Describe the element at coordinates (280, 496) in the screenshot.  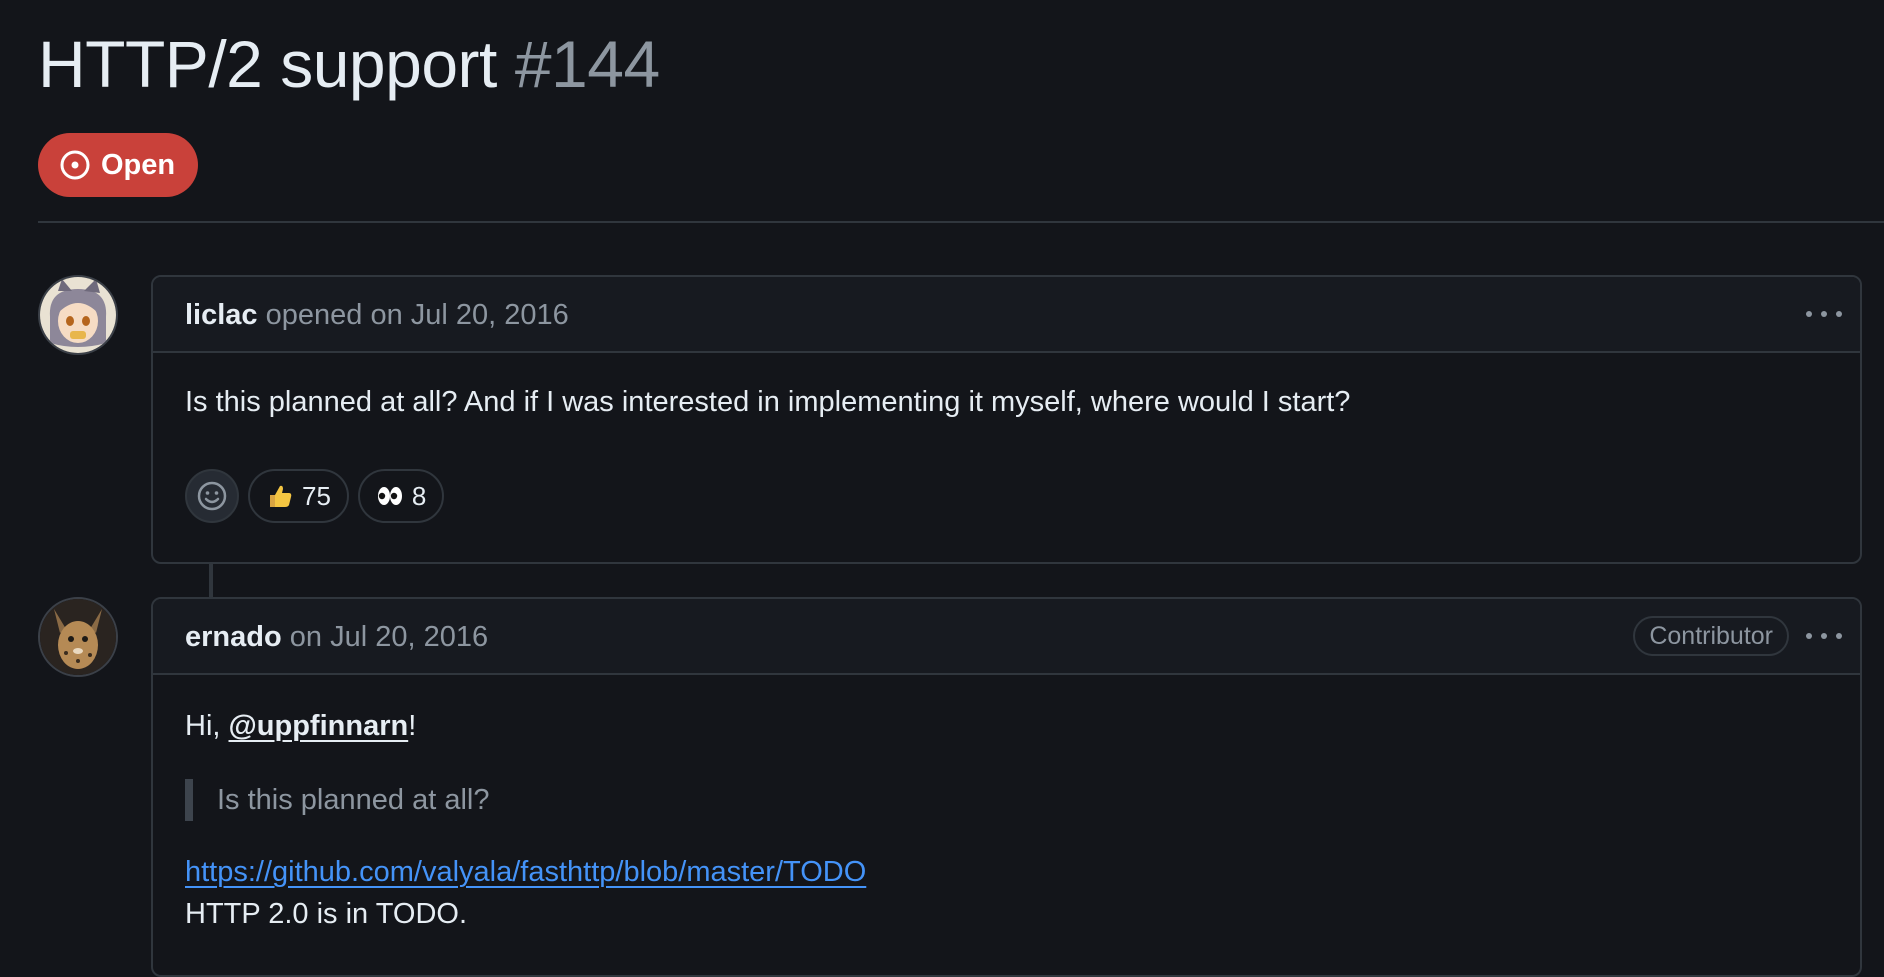
I see `thumbs-up-icon` at that location.